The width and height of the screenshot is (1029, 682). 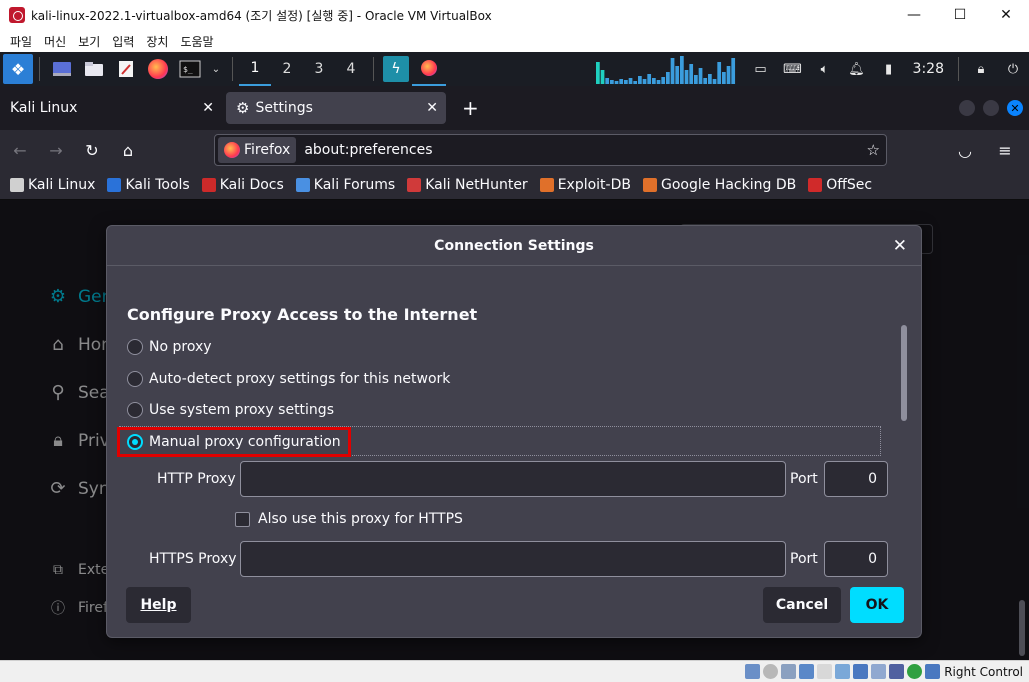 I want to click on tab-kali-linux: Kali Linux ✕, so click(x=111, y=108).